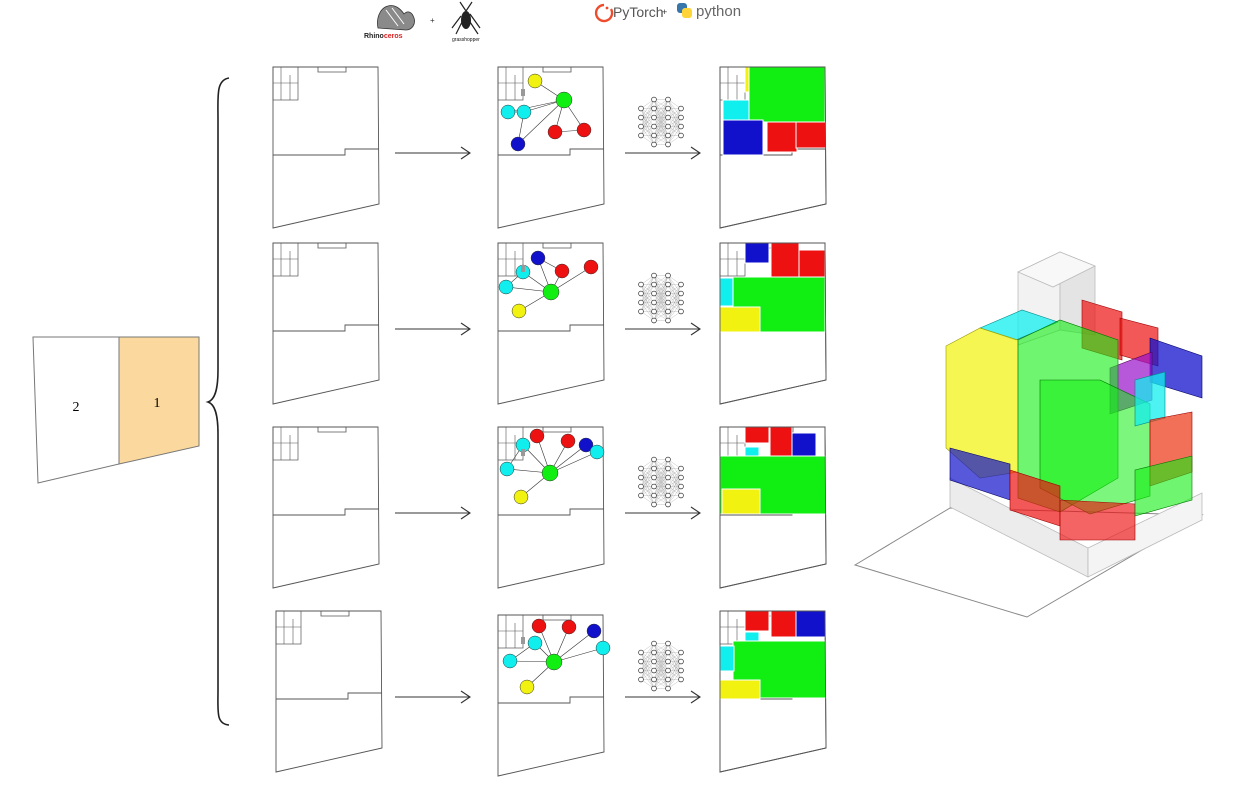  Describe the element at coordinates (737, 110) in the screenshot. I see `service-room` at that location.